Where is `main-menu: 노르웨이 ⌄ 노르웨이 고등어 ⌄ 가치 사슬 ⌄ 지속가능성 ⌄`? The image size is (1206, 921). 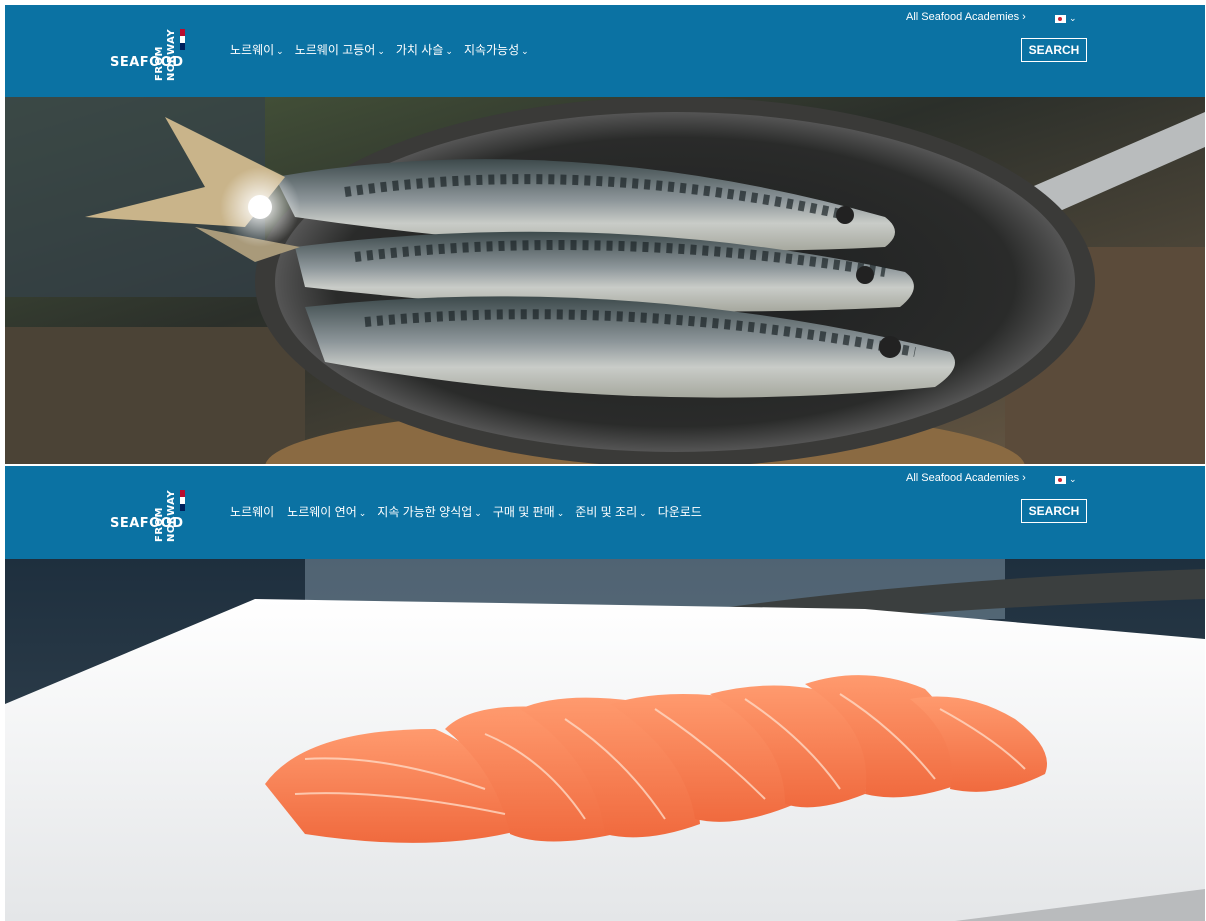
main-menu: 노르웨이 ⌄ 노르웨이 고등어 ⌄ 가치 사슬 ⌄ 지속가능성 ⌄ is located at coordinates (379, 49).